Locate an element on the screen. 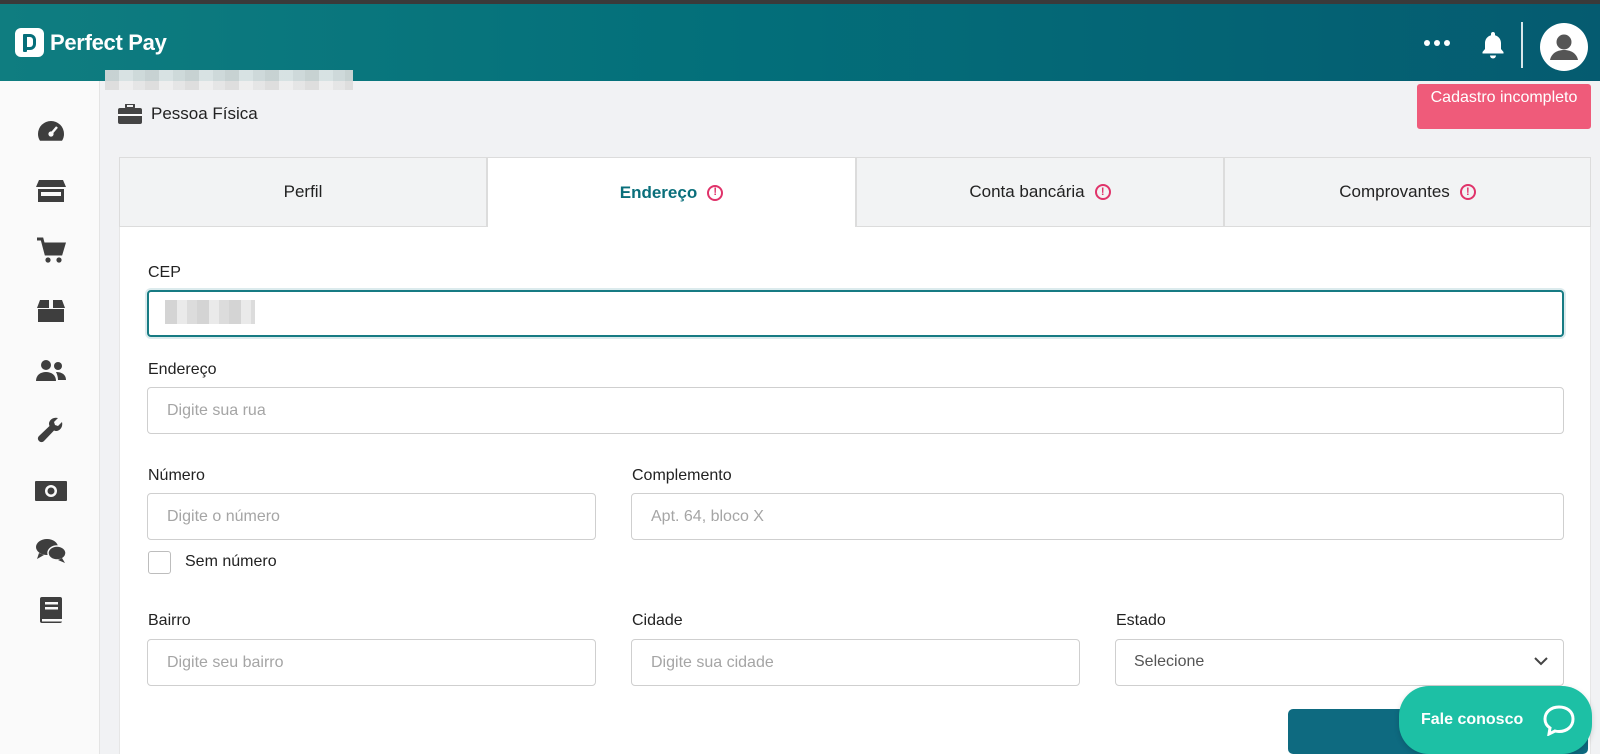 This screenshot has width=1600, height=754. tab-label: Conta bancária is located at coordinates (1027, 191).